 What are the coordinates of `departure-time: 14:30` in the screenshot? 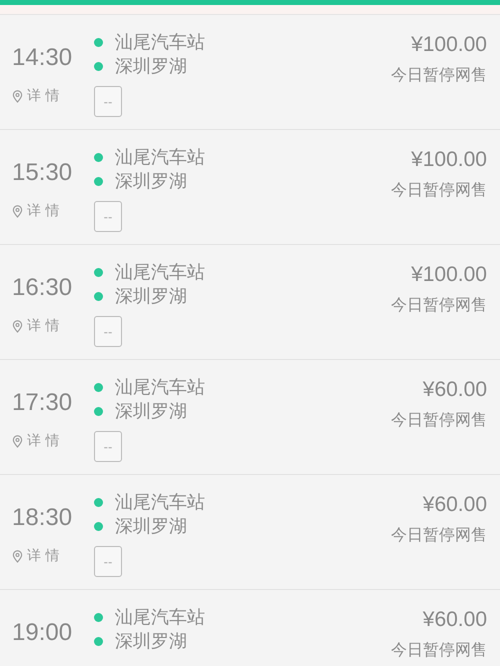 It's located at (43, 58).